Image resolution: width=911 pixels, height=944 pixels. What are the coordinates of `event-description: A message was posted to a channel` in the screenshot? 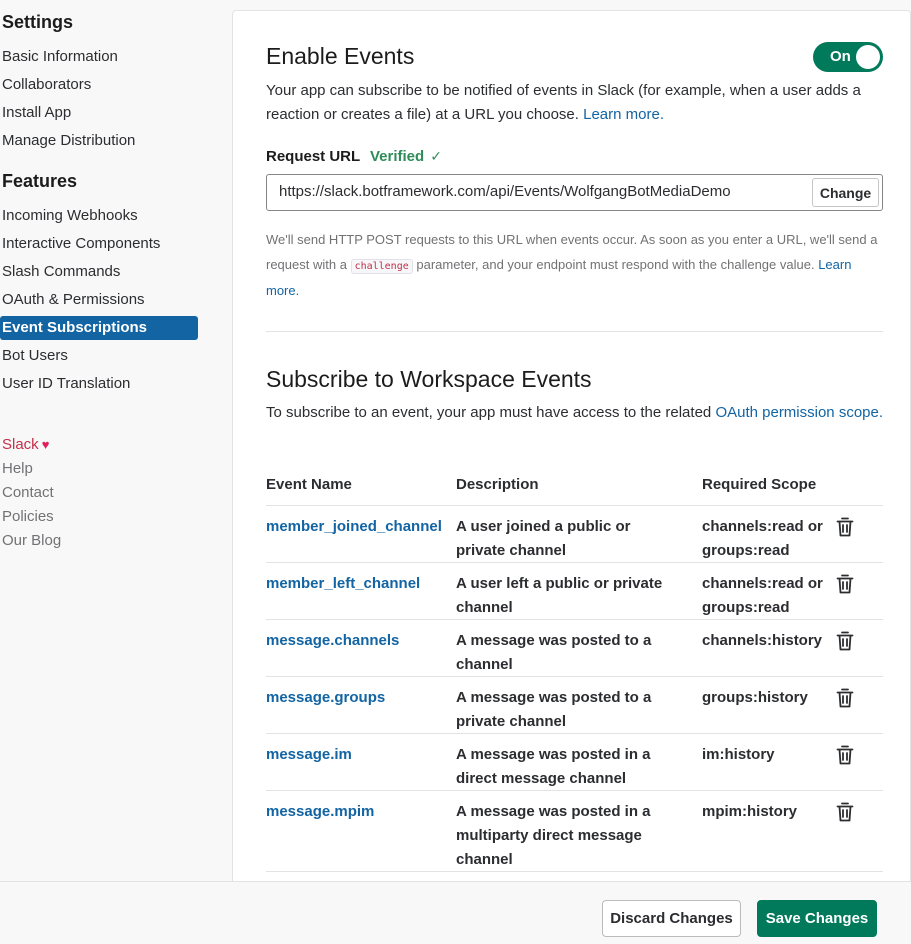 It's located at (554, 652).